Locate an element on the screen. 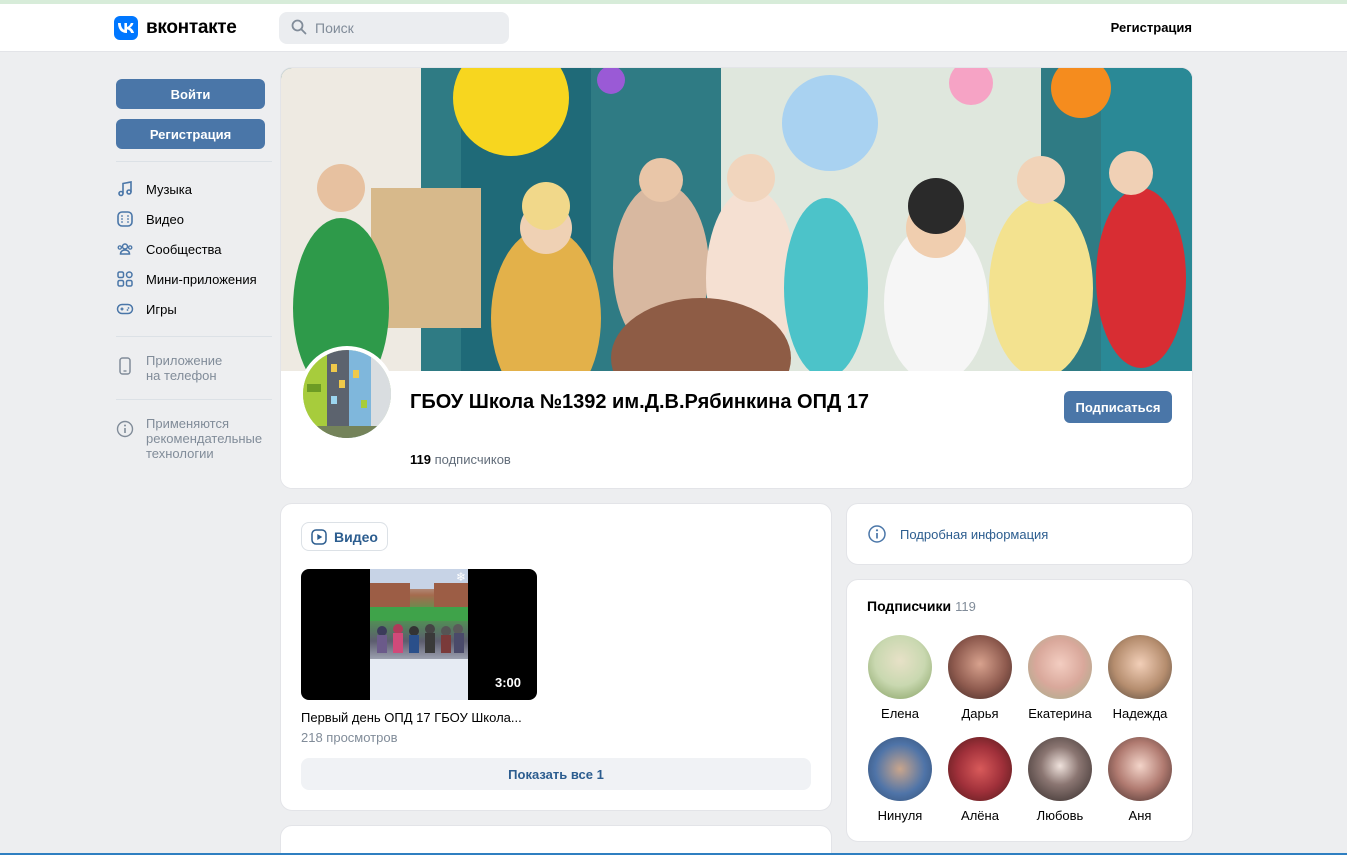 The width and height of the screenshot is (1347, 855). subscriber-item: Любовь is located at coordinates (1060, 780).